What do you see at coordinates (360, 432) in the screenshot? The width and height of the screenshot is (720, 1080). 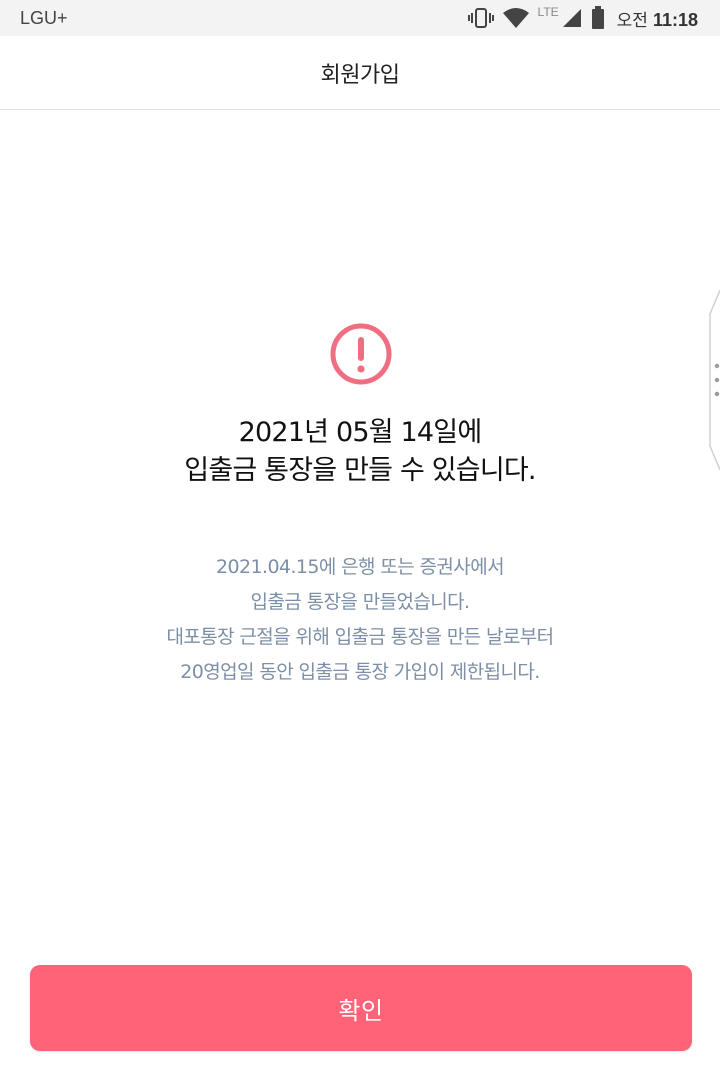 I see `headline-line: 2021년 05월 14일에` at bounding box center [360, 432].